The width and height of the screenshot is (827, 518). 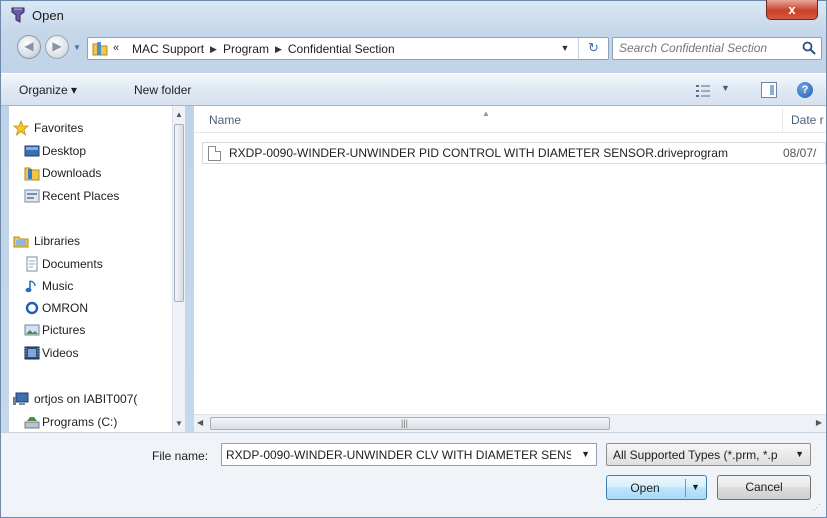 I want to click on nav-label: Documents, so click(x=72, y=264).